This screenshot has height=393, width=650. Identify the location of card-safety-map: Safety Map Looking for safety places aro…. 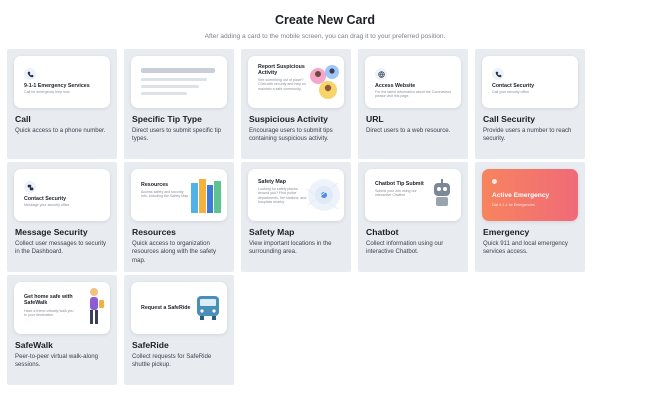
(296, 217).